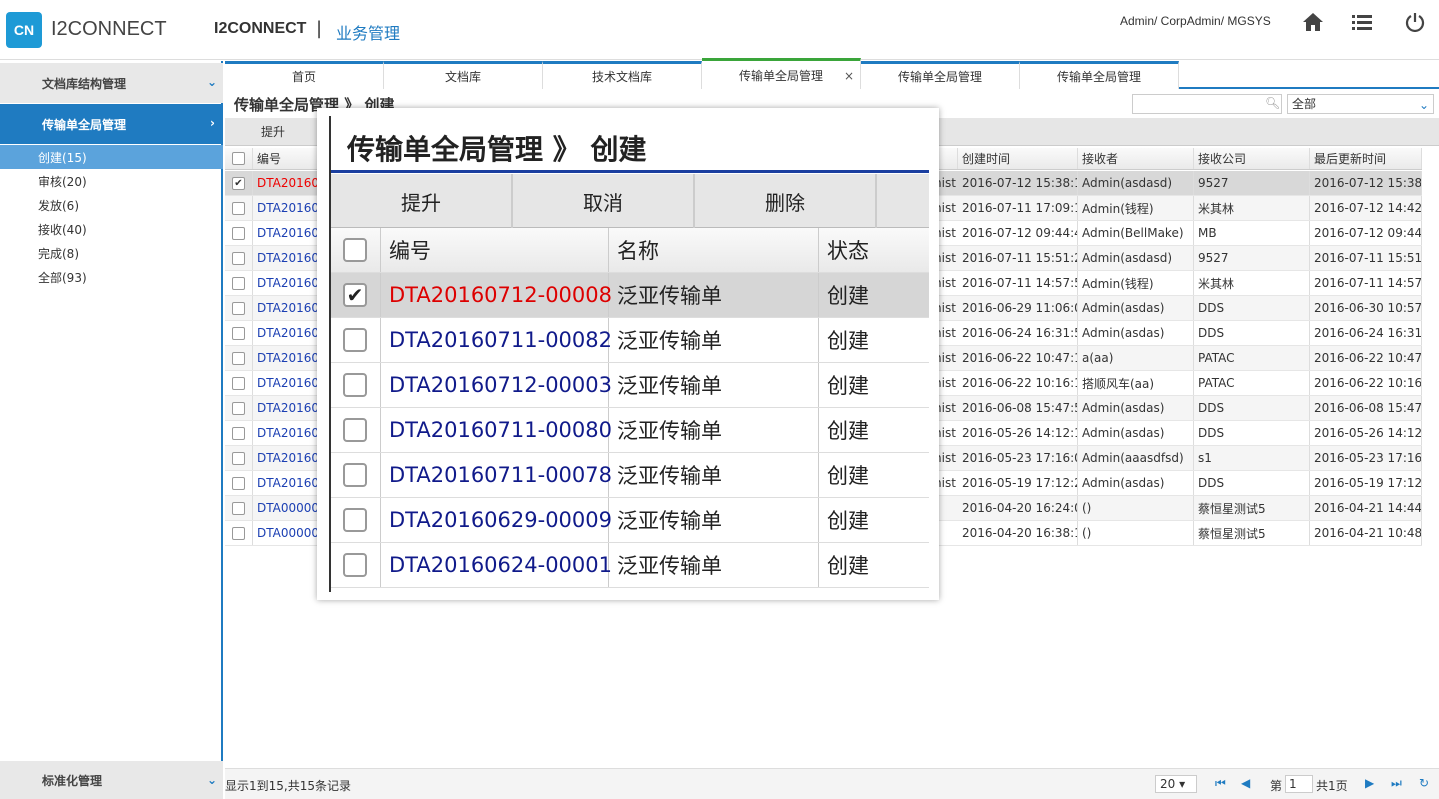 The width and height of the screenshot is (1439, 799). What do you see at coordinates (495, 250) in the screenshot?
I see `column-header-id: 编号` at bounding box center [495, 250].